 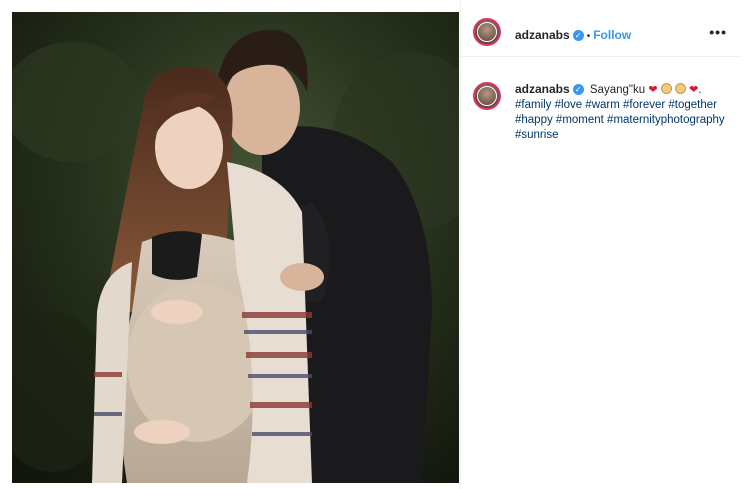 What do you see at coordinates (487, 32) in the screenshot?
I see `author-avatar` at bounding box center [487, 32].